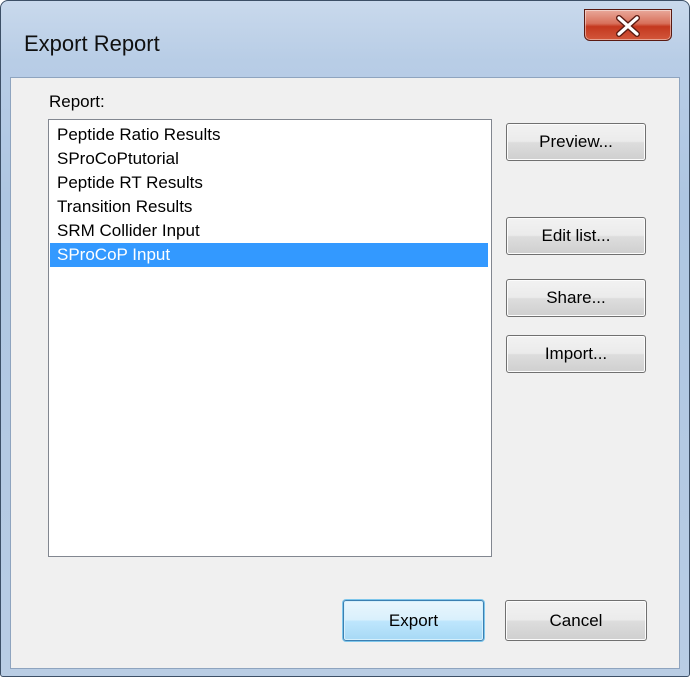  I want to click on list-item: Peptide RT Results, so click(269, 183).